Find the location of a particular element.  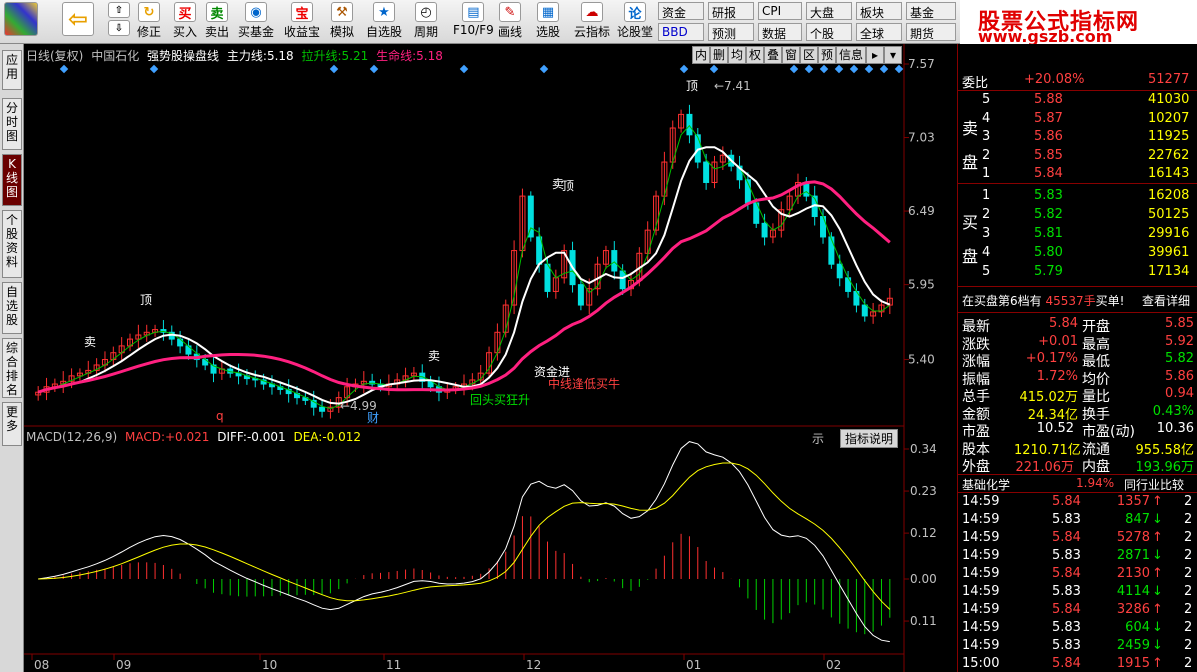

buy-button: 买买入 is located at coordinates (185, 22).